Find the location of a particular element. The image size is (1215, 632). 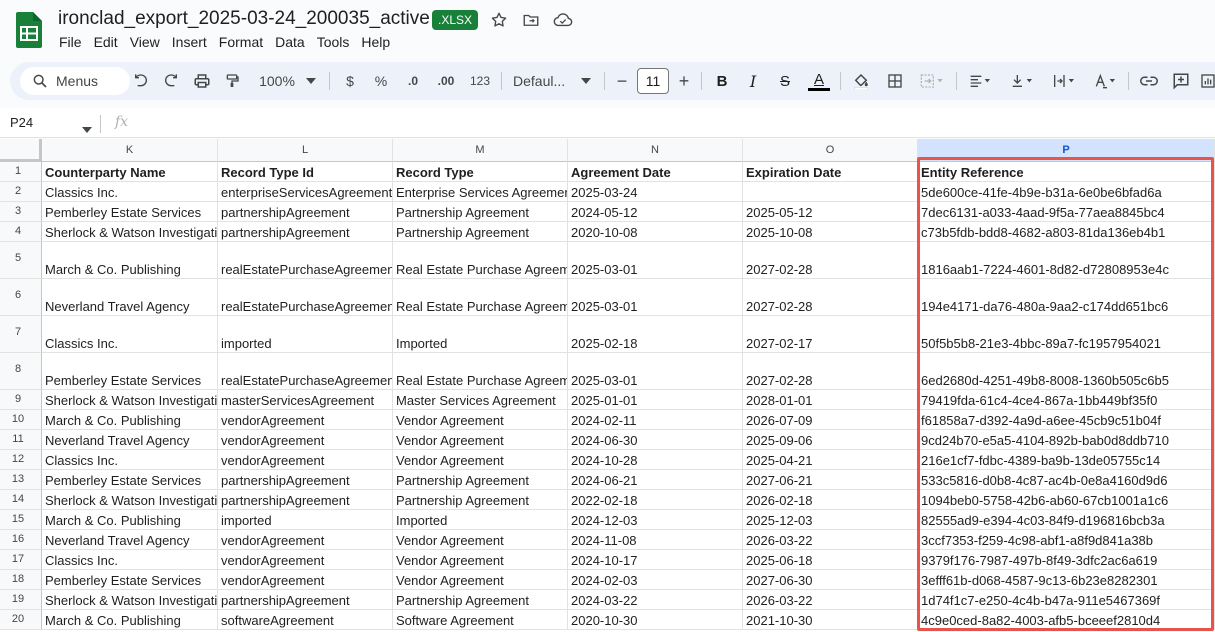

zoom-select: 100% is located at coordinates (277, 81).